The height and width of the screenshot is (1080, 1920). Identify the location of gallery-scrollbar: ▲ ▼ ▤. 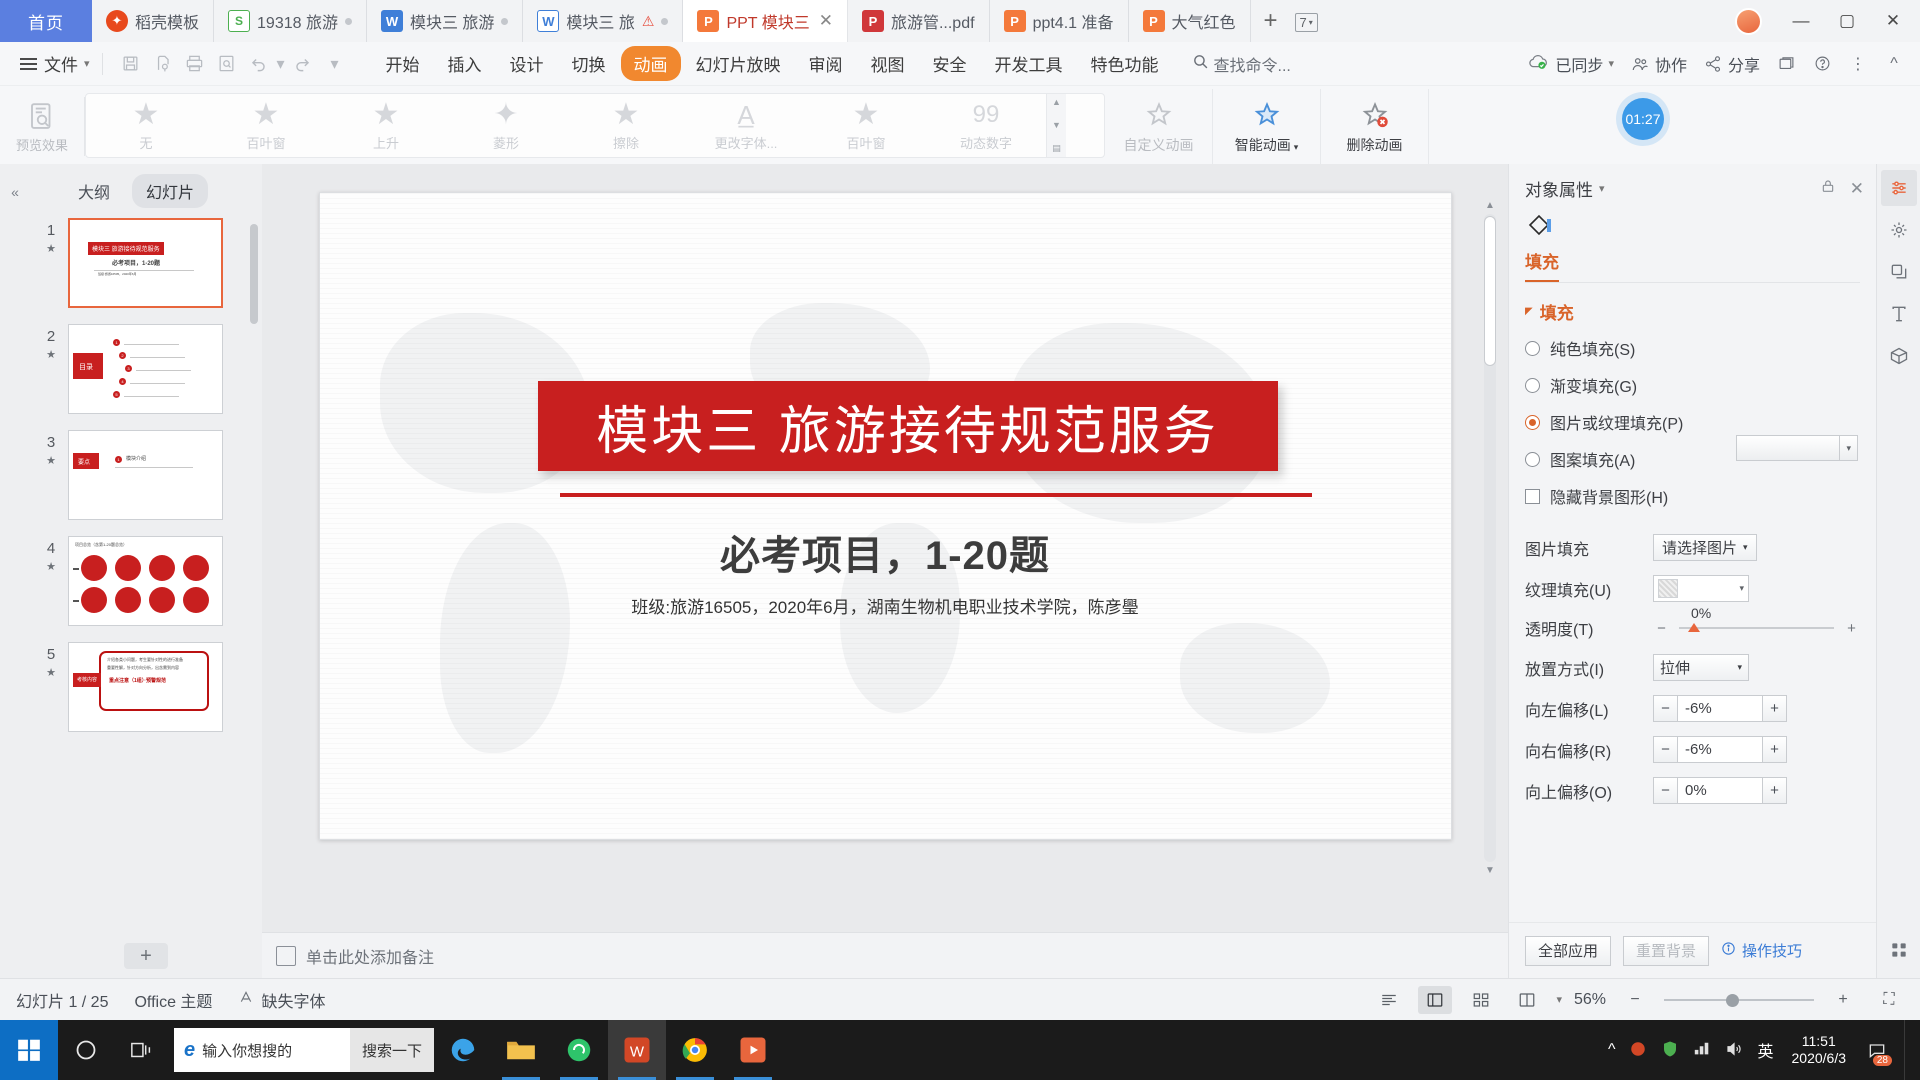
(1056, 125).